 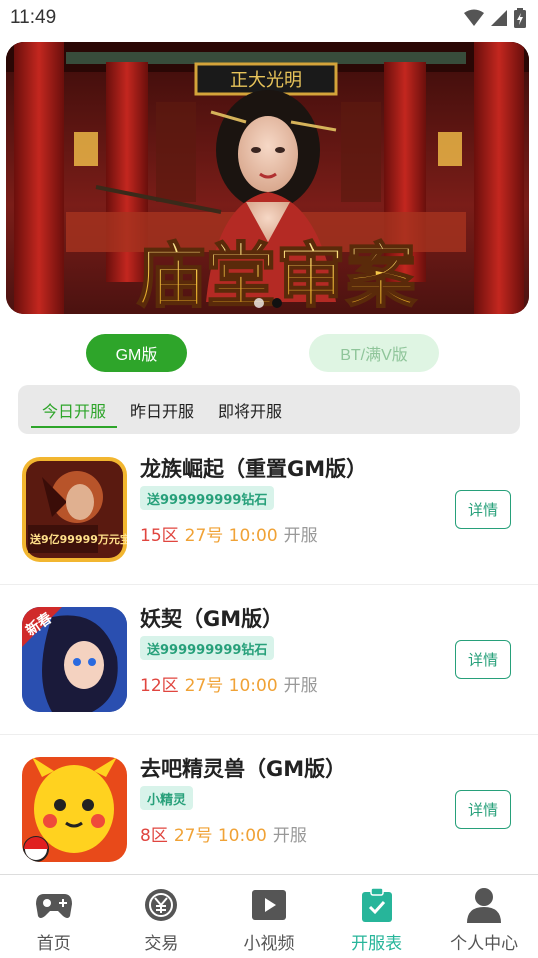 What do you see at coordinates (74, 509) in the screenshot?
I see `dragon-warrior-icon: 送9亿99999万元宝` at bounding box center [74, 509].